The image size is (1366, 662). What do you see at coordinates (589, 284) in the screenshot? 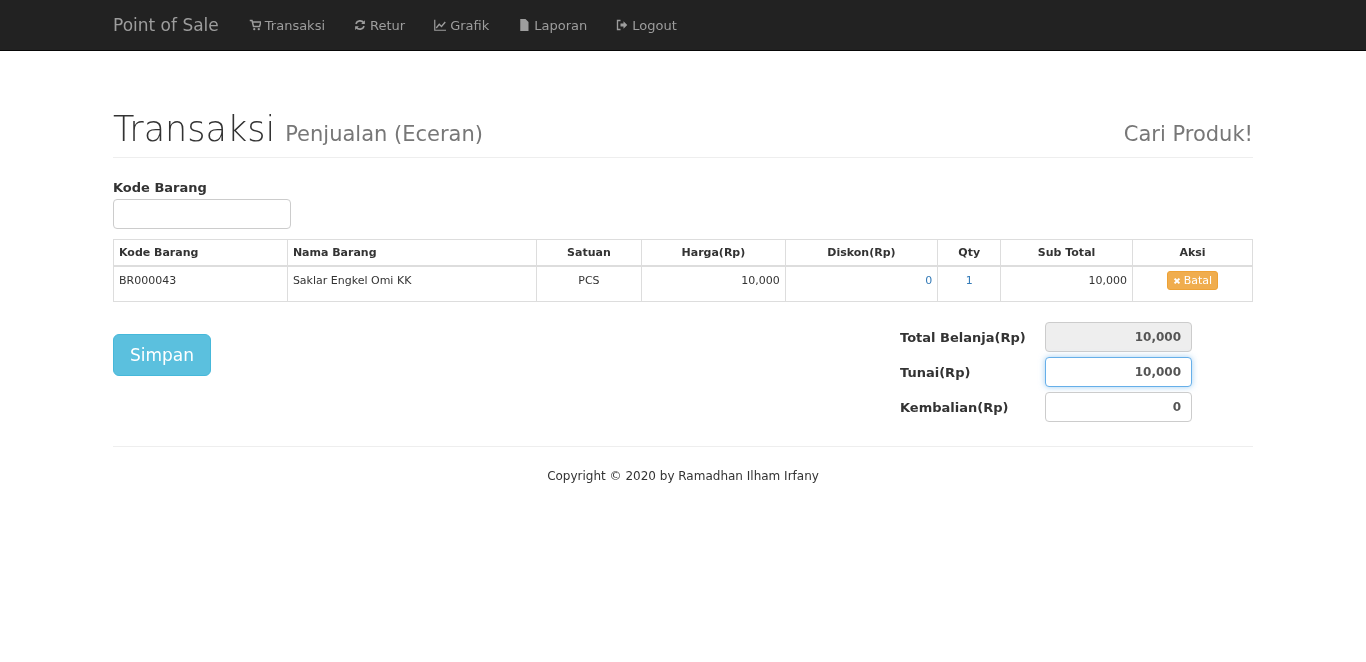
I see `table-cell: PCS` at bounding box center [589, 284].